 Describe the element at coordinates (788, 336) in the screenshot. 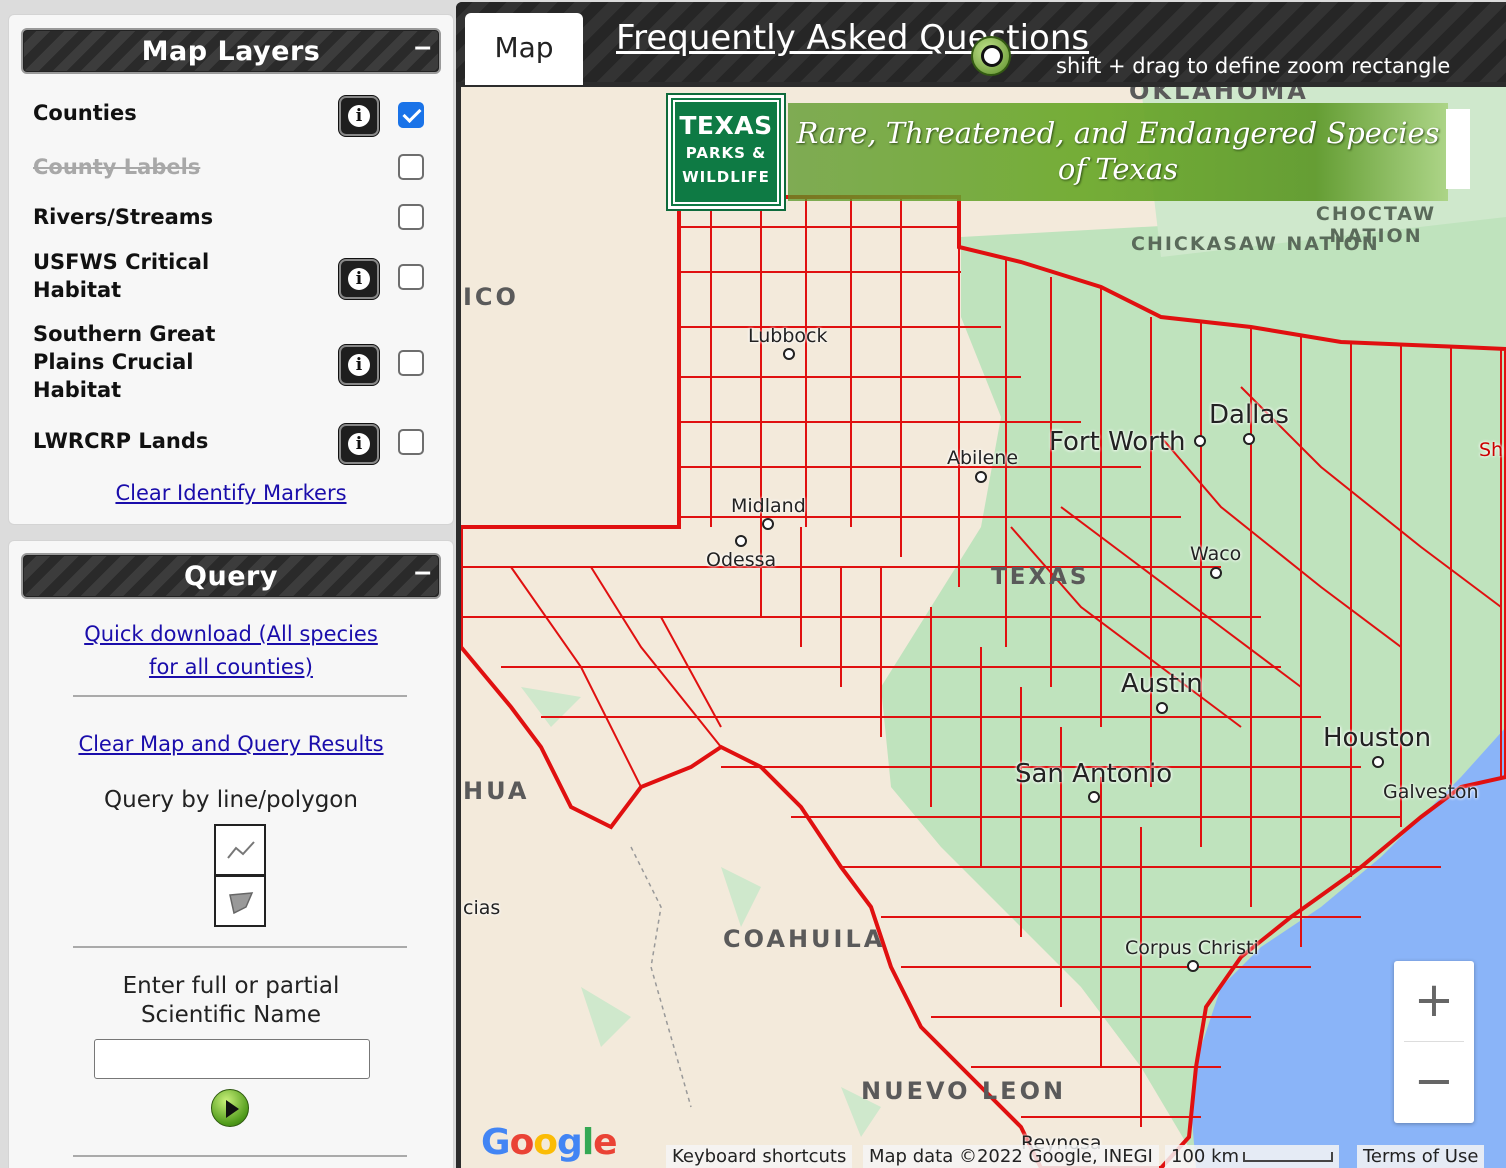

I see `map-label-city: Lubbock` at that location.